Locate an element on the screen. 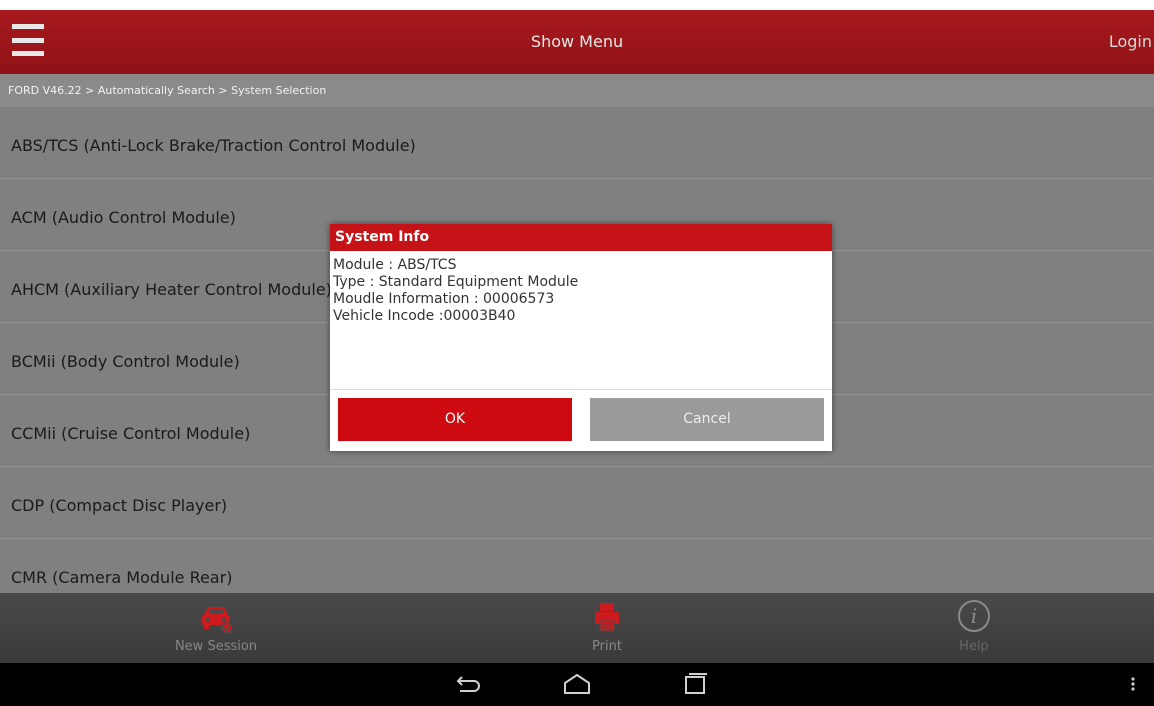 The width and height of the screenshot is (1154, 706). overflow-menu-icon is located at coordinates (1133, 684).